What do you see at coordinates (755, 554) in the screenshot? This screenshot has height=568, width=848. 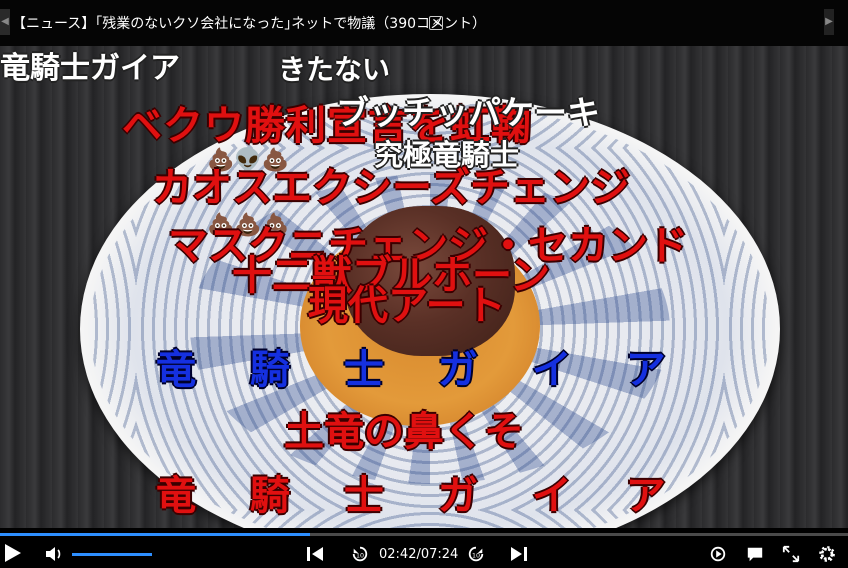 I see `comment-icon` at bounding box center [755, 554].